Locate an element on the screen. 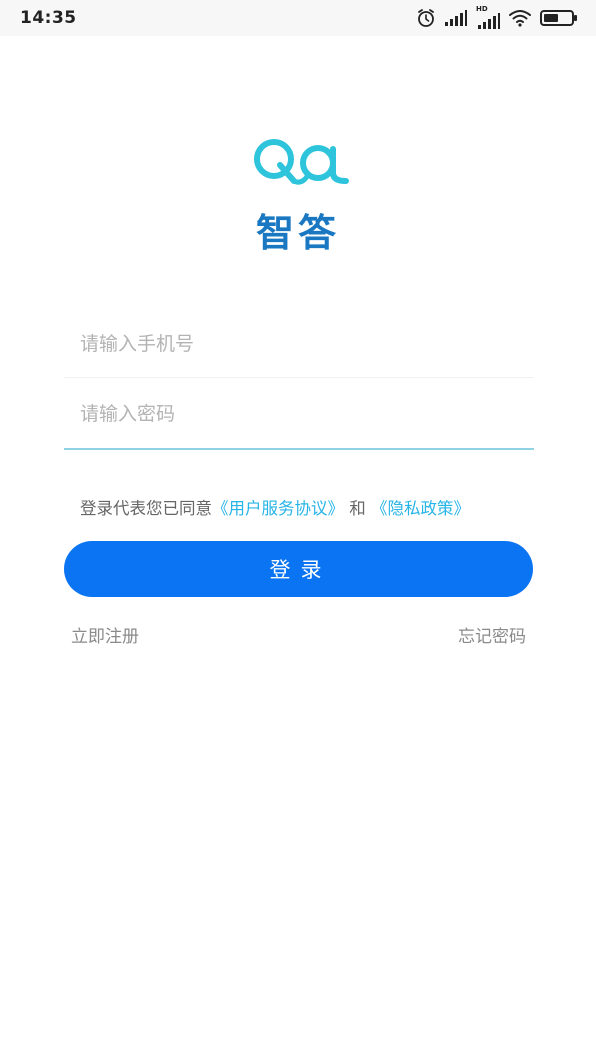 This screenshot has height=1062, width=596. app-logo is located at coordinates (301, 162).